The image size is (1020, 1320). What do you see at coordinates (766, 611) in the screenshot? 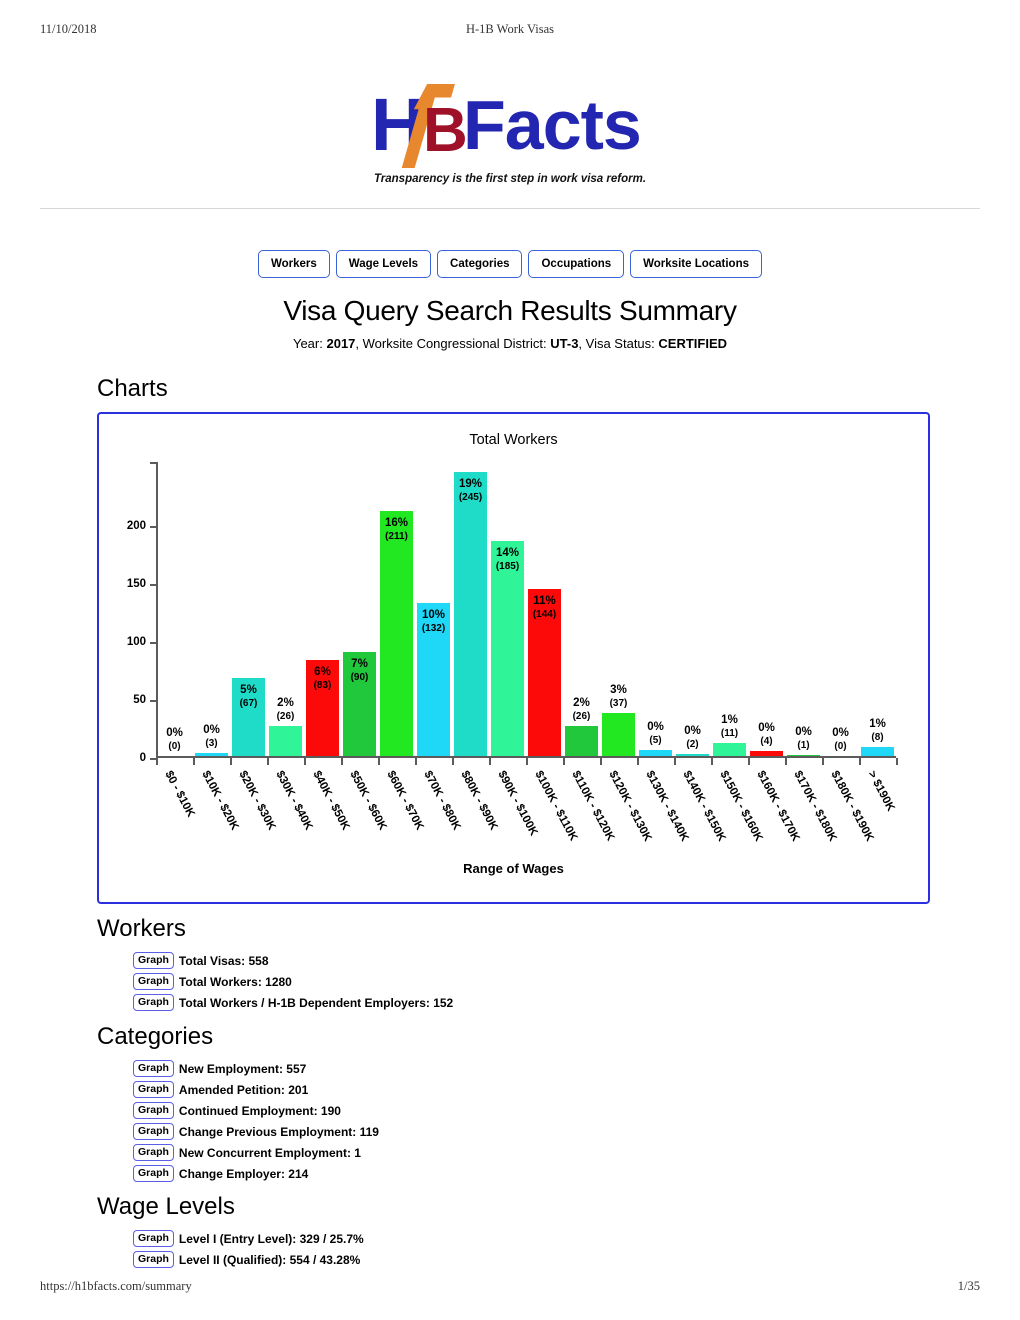
I see `bar-slot: 0% (4)` at bounding box center [766, 611].